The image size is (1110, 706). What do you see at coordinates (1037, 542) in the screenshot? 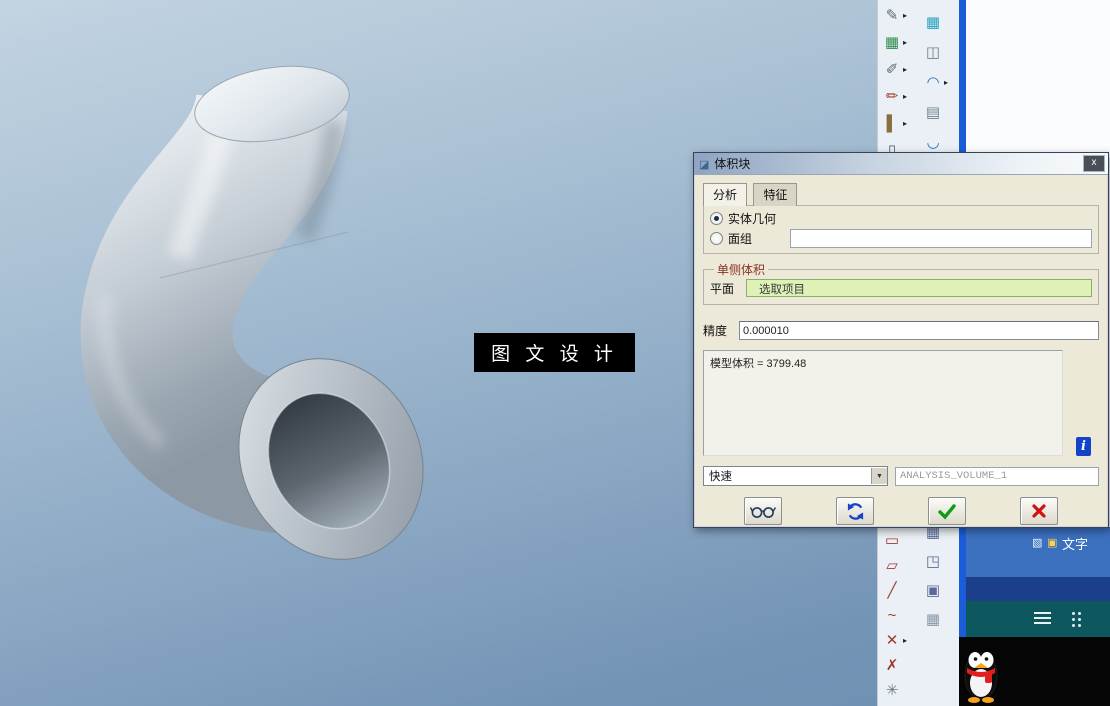
I see `image-tool-icon: ▧` at bounding box center [1037, 542].